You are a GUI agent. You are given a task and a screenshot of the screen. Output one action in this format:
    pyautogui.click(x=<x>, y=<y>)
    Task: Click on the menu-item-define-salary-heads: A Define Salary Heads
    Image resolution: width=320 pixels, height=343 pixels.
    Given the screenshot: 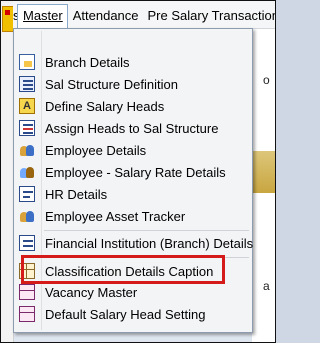 What is the action you would take?
    pyautogui.click(x=133, y=106)
    